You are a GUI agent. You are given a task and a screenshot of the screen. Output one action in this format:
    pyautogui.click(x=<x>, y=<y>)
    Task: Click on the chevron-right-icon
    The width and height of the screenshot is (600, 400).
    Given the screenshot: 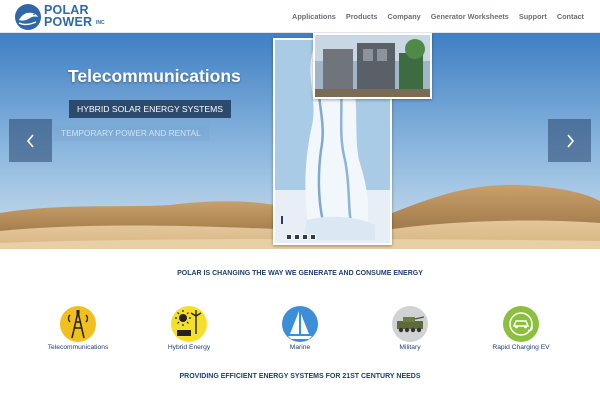 What is the action you would take?
    pyautogui.click(x=570, y=140)
    